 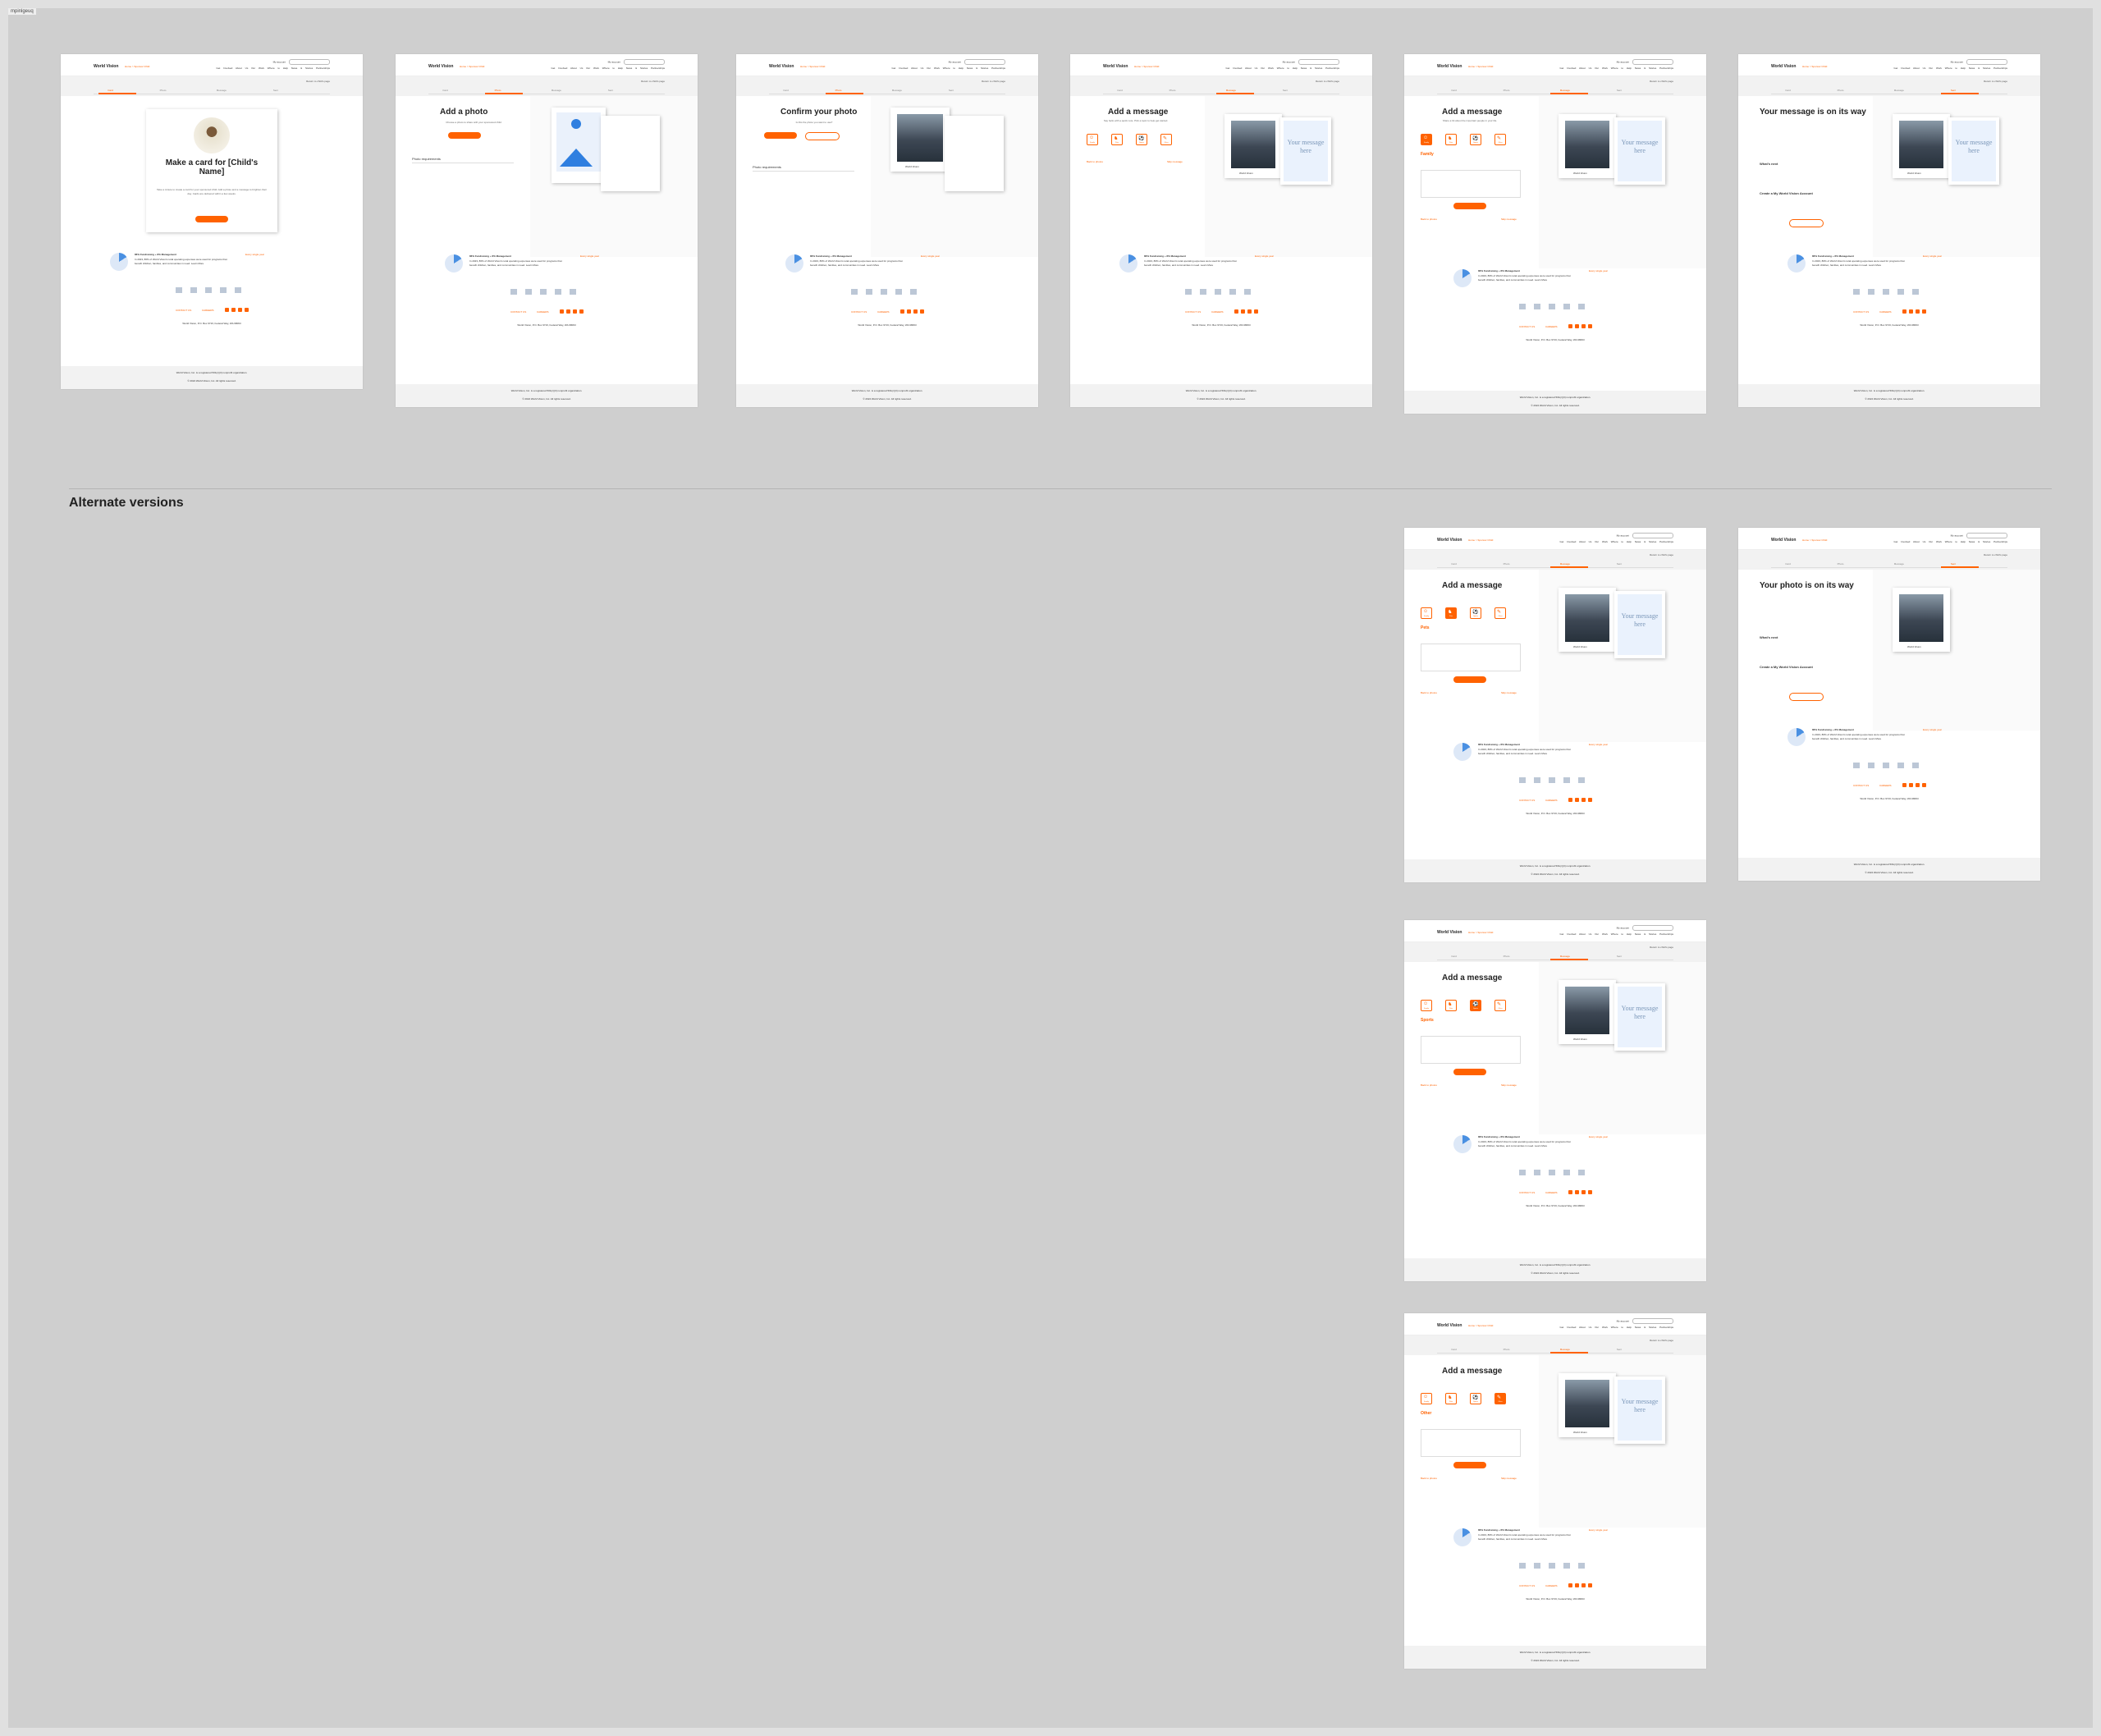 I want to click on return-link: Return to child's page, so click(x=653, y=81).